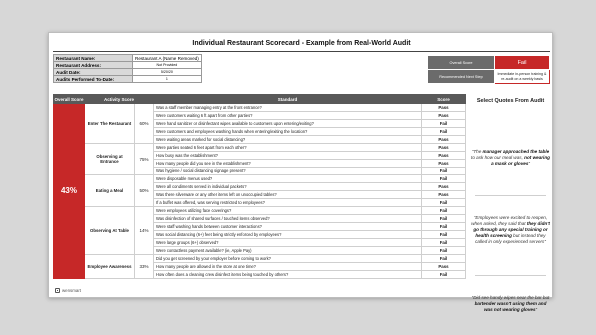 The image size is (596, 335). What do you see at coordinates (444, 99) in the screenshot?
I see `header-score: Score` at bounding box center [444, 99].